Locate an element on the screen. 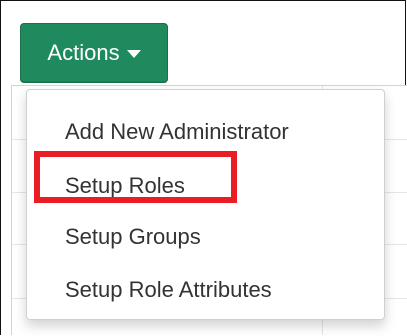  menu-item-setup-role-attributes: Setup Role Attributes is located at coordinates (168, 290).